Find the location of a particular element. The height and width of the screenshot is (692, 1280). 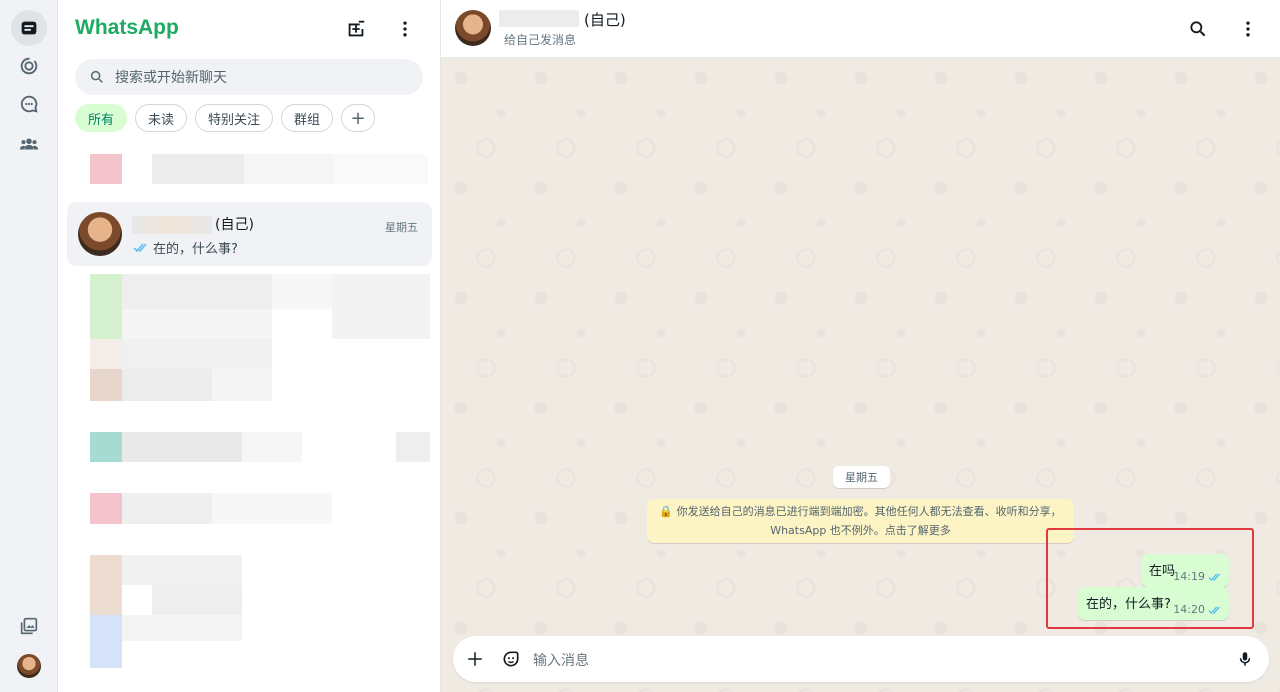

avatar is located at coordinates (100, 234).